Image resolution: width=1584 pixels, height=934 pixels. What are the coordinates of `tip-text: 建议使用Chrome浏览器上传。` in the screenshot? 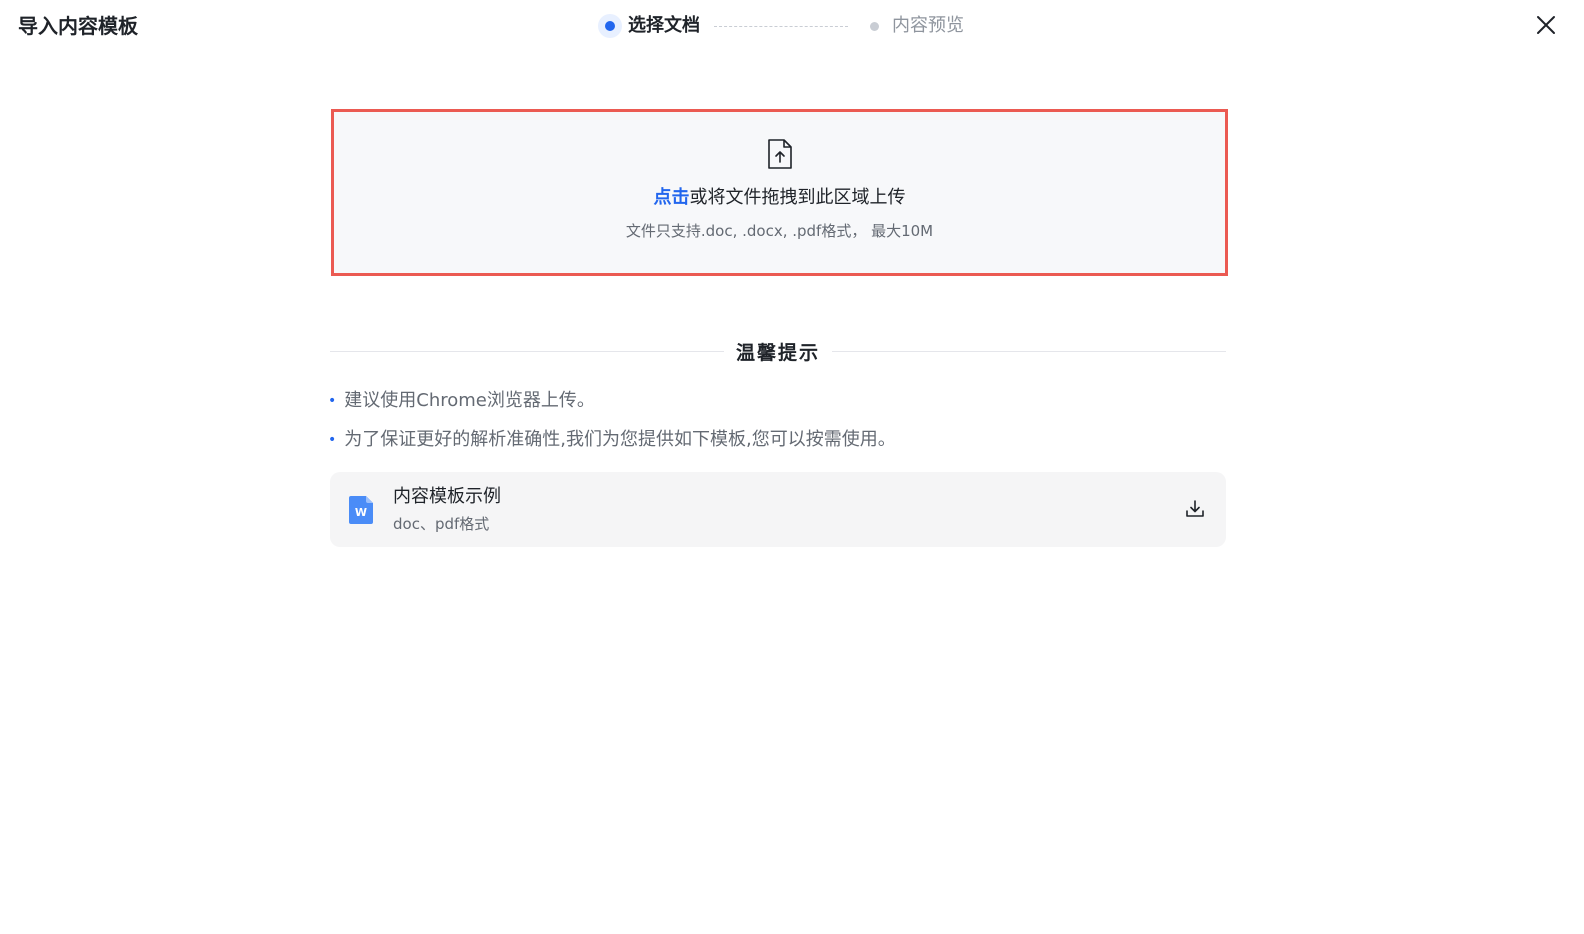 It's located at (469, 400).